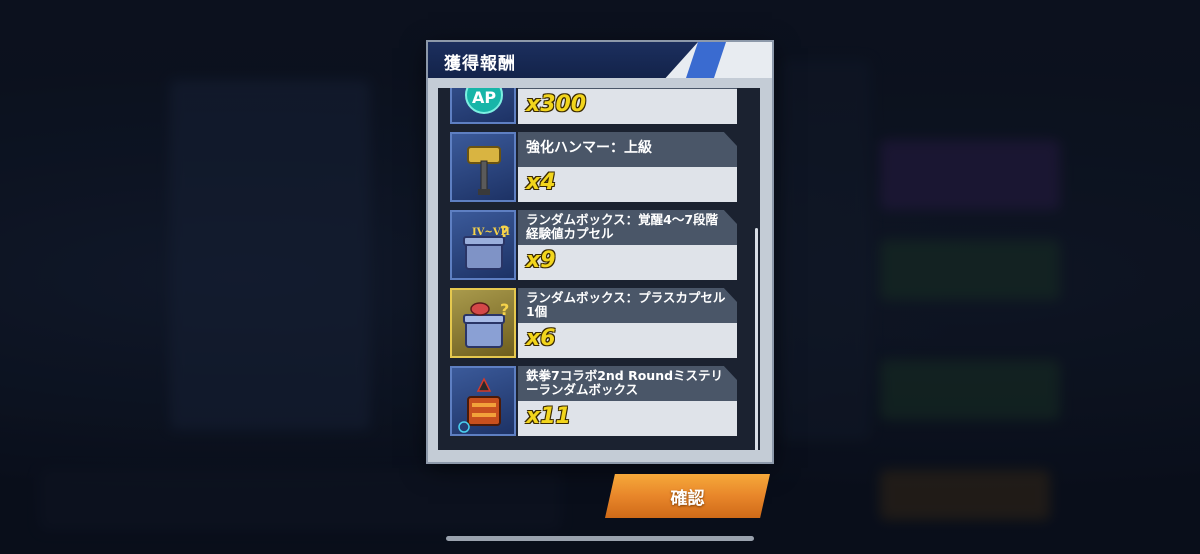 This screenshot has width=1200, height=554. I want to click on item-name: 鉄拳7コラボ2nd Roundミステリーランダムボックス, so click(625, 382).